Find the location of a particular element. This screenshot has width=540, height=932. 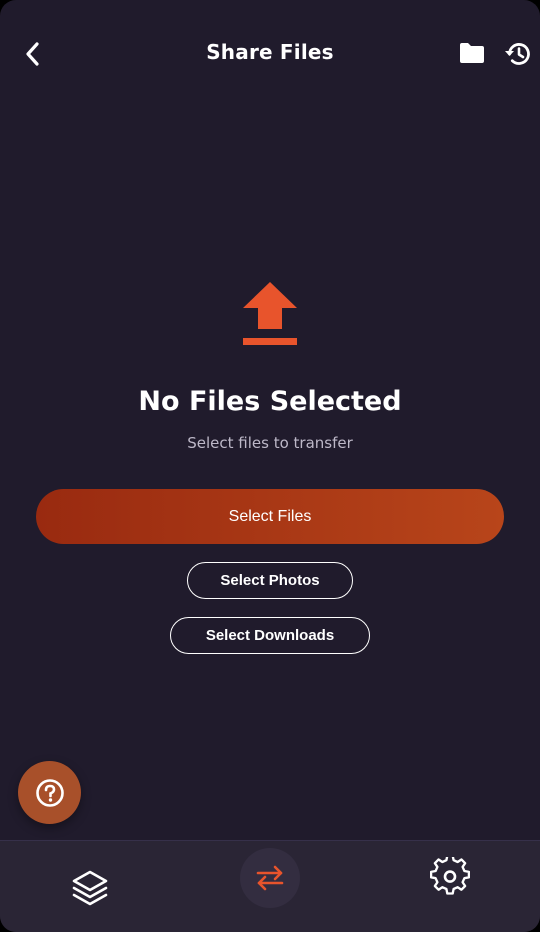

help-button is located at coordinates (49, 792).